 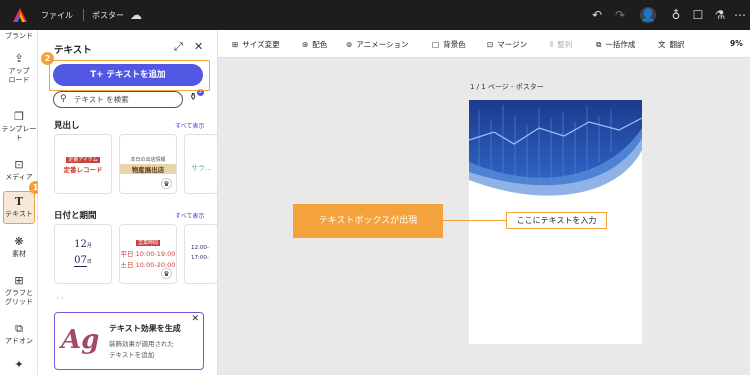 I want to click on promo-title: テキスト効果を生成, so click(x=145, y=328).